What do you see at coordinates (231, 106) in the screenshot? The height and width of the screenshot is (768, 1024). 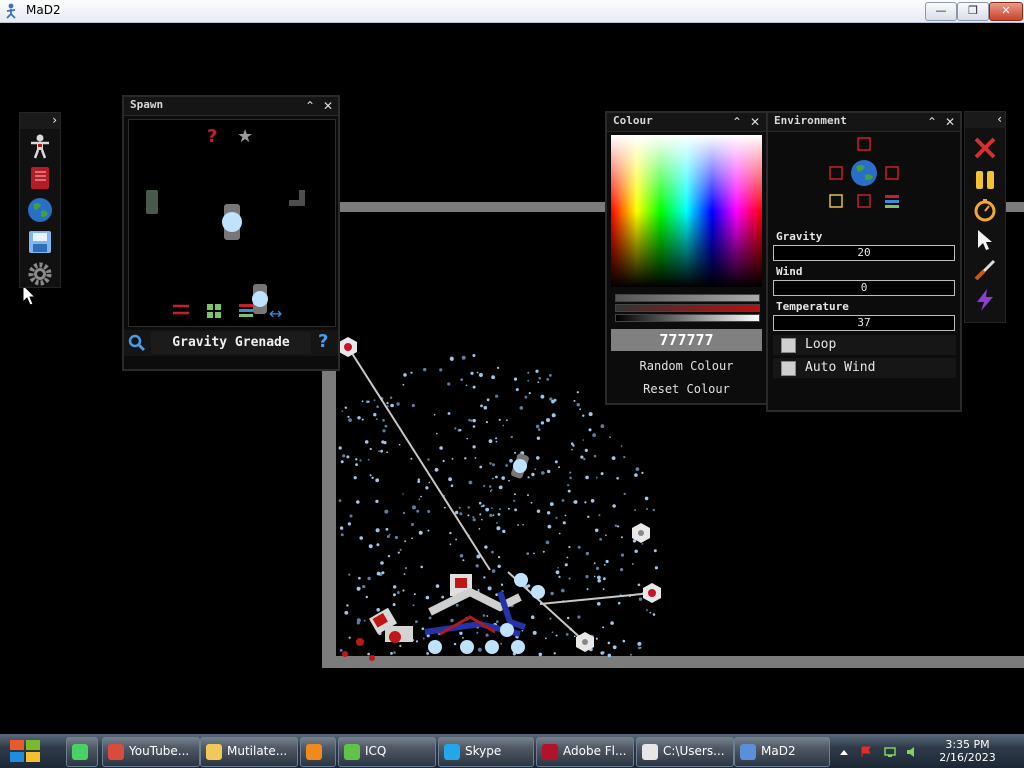 I see `spawn-panel-header: Spawn ⌃ ✕` at bounding box center [231, 106].